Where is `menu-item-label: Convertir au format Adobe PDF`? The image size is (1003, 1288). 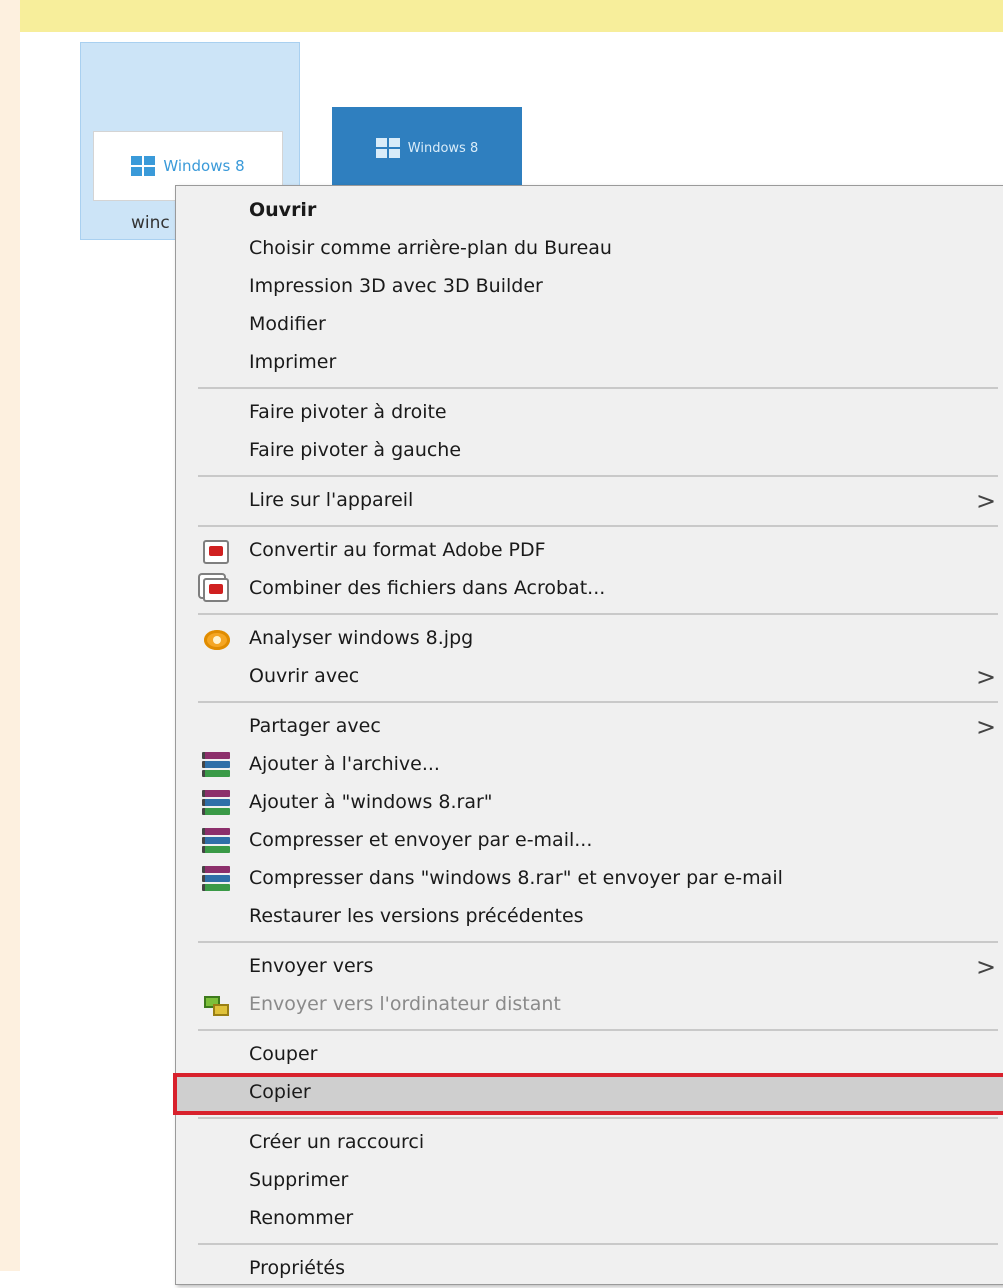 menu-item-label: Convertir au format Adobe PDF is located at coordinates (397, 550).